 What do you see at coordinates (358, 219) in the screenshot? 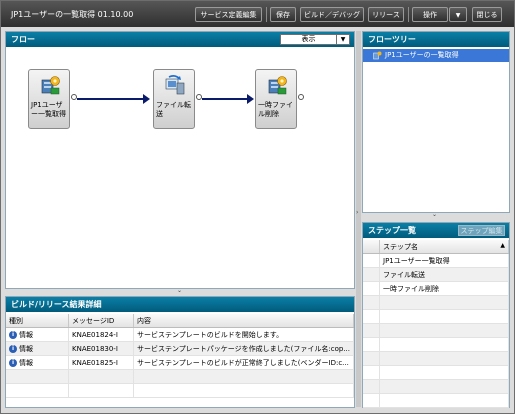
I see `vertical-splitter: ›` at bounding box center [358, 219].